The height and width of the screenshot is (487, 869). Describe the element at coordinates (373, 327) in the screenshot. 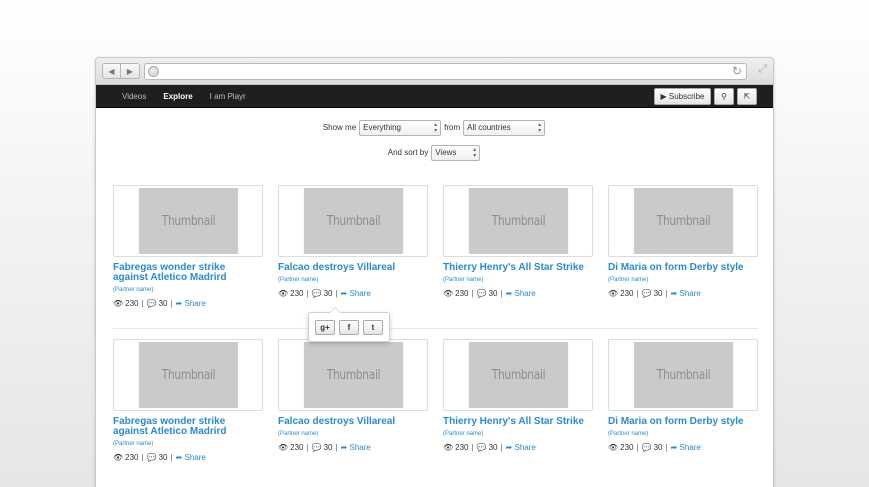

I see `twitter-button: t` at that location.